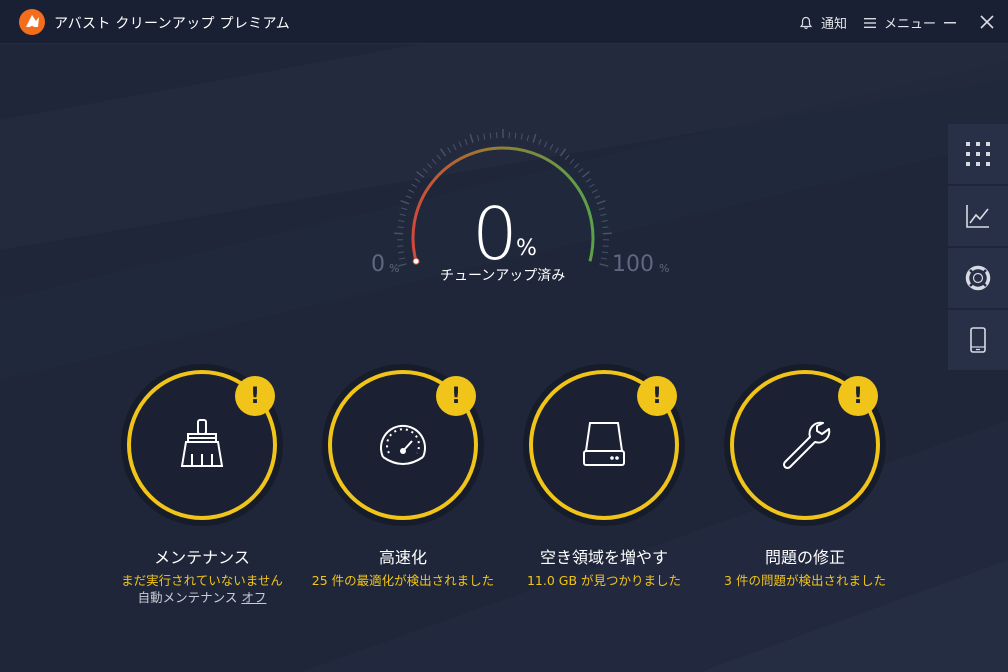 The height and width of the screenshot is (672, 1008). I want to click on wrench-icon, so click(806, 445).